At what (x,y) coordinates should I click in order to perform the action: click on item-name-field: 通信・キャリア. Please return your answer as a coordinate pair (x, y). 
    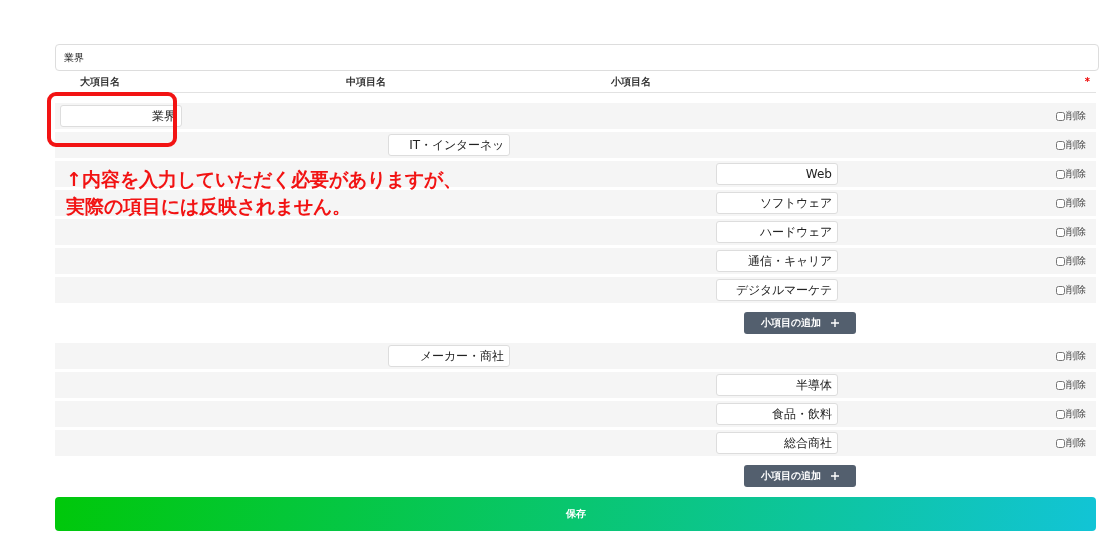
    Looking at the image, I should click on (777, 261).